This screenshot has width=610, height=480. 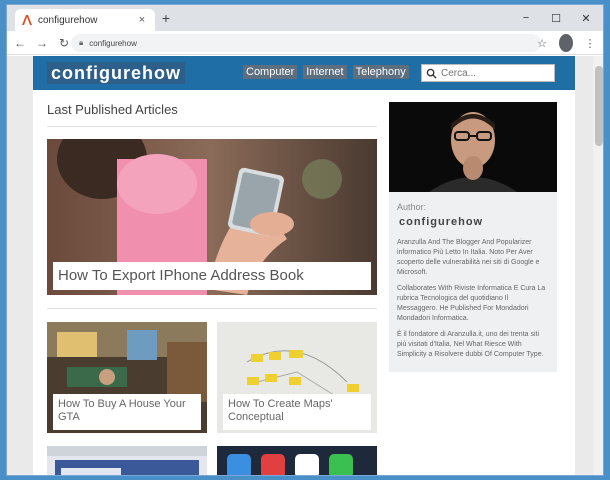 I want to click on section-divider, so click(x=212, y=126).